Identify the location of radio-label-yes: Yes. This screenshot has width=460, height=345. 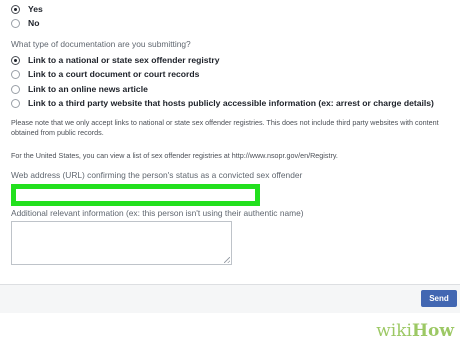
(35, 9).